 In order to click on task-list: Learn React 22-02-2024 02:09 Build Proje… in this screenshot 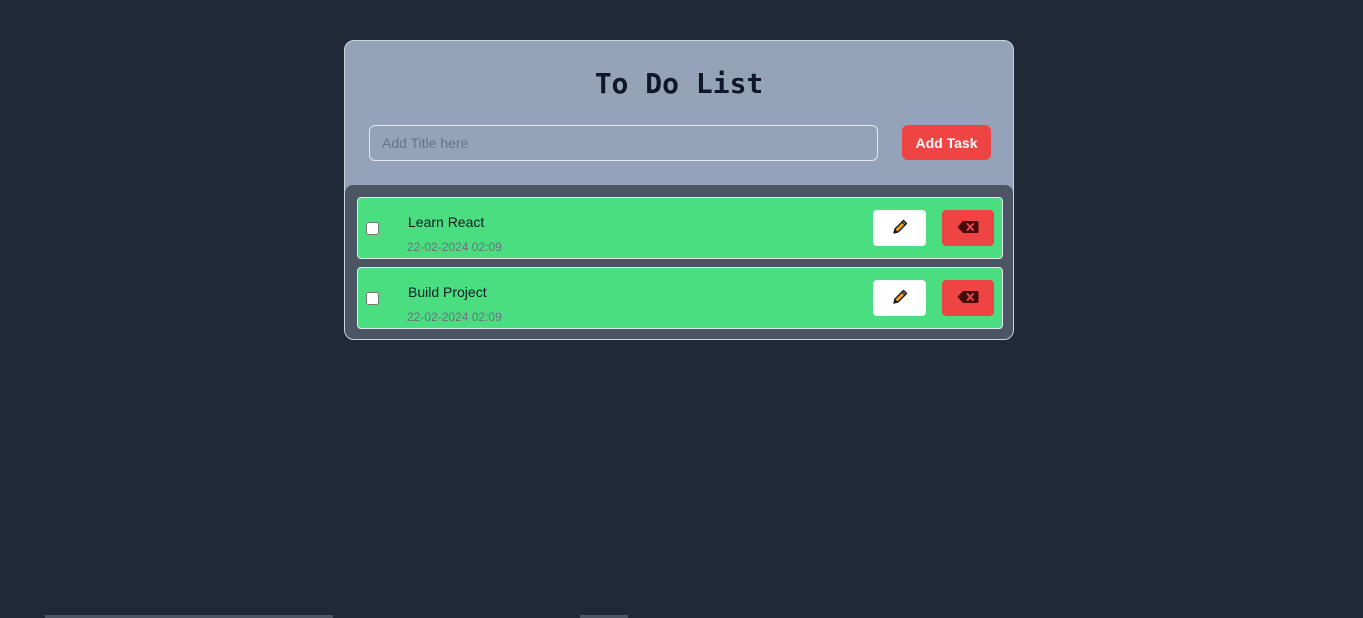, I will do `click(679, 262)`.